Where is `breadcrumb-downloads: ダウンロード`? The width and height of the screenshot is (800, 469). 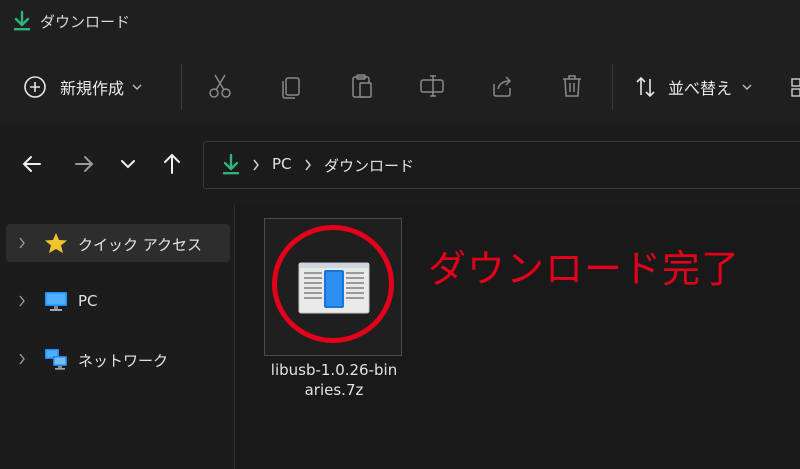 breadcrumb-downloads: ダウンロード is located at coordinates (369, 165).